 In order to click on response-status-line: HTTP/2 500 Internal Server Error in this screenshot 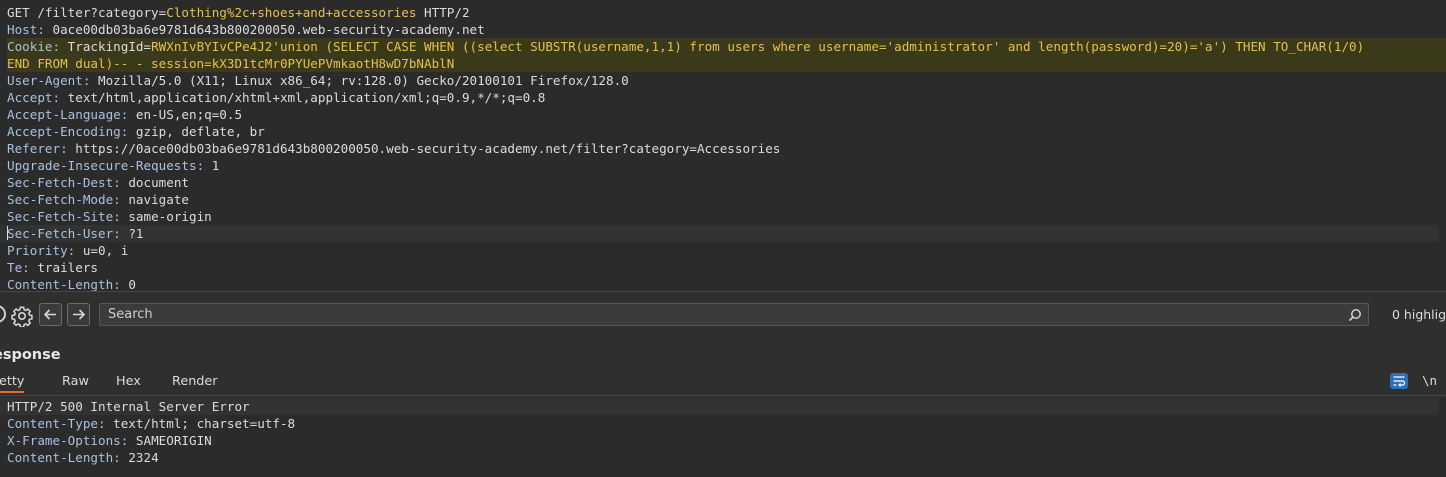, I will do `click(719, 406)`.